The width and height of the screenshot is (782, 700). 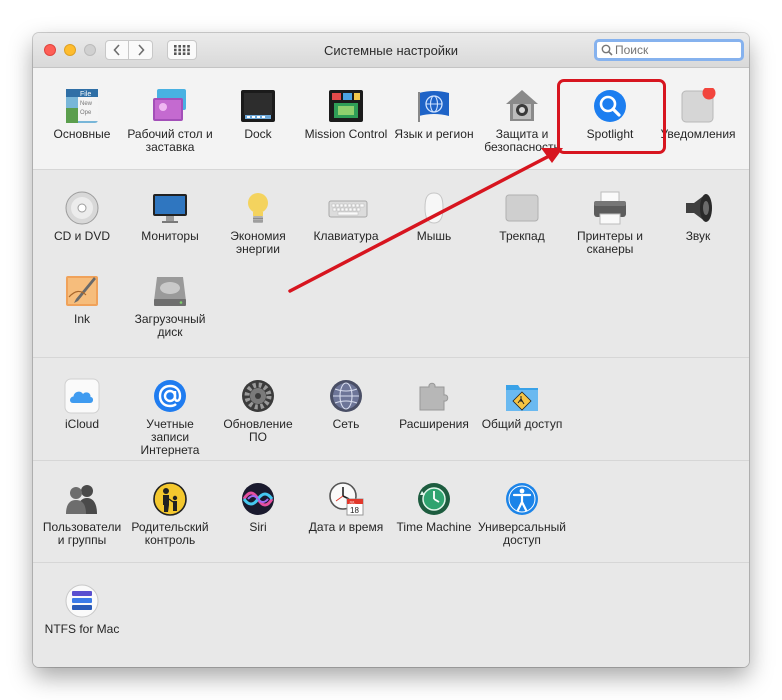 What do you see at coordinates (434, 236) in the screenshot?
I see `pane-label: Мышь` at bounding box center [434, 236].